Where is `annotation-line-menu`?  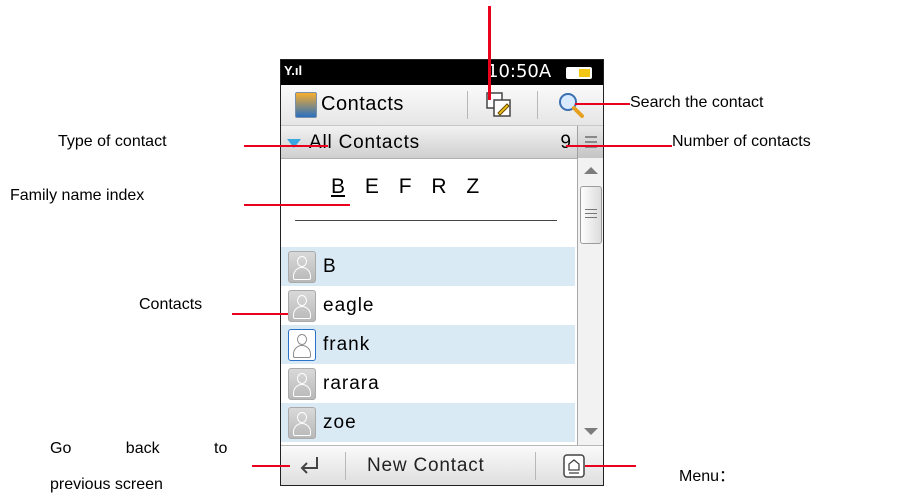 annotation-line-menu is located at coordinates (610, 466).